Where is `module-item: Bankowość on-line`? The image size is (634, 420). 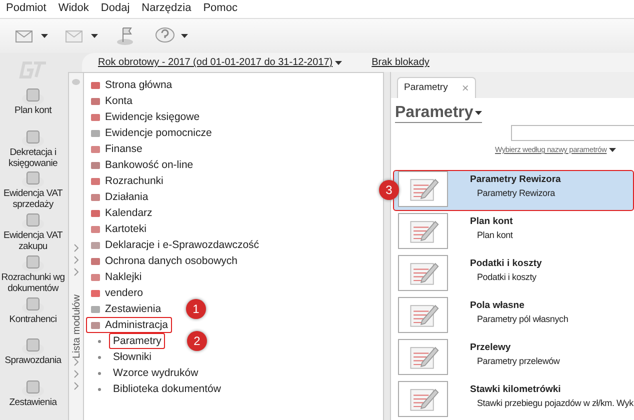
module-item: Bankowość on-line is located at coordinates (142, 165).